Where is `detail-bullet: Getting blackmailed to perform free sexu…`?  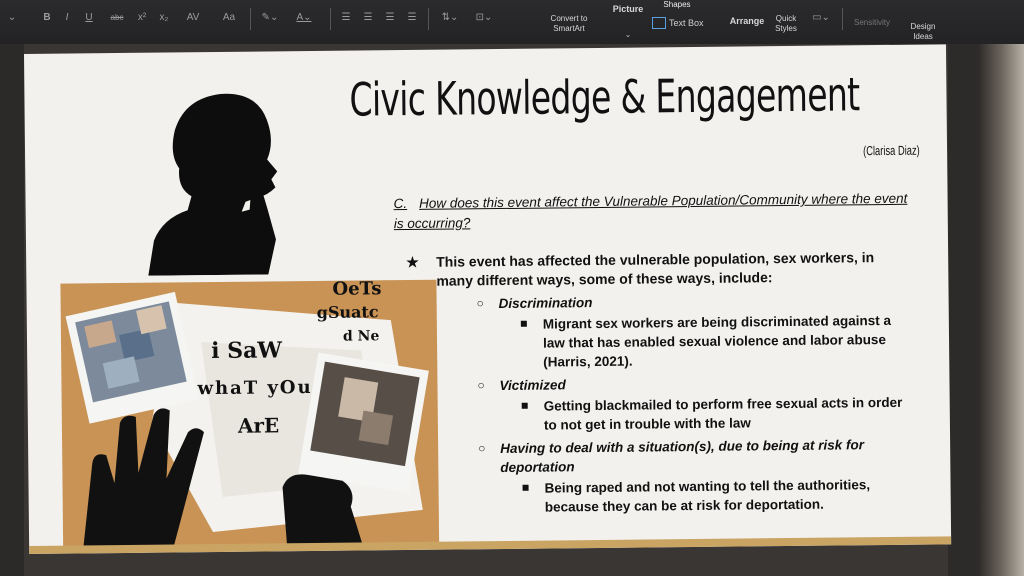 detail-bullet: Getting blackmailed to perform free sexu… is located at coordinates (658, 414).